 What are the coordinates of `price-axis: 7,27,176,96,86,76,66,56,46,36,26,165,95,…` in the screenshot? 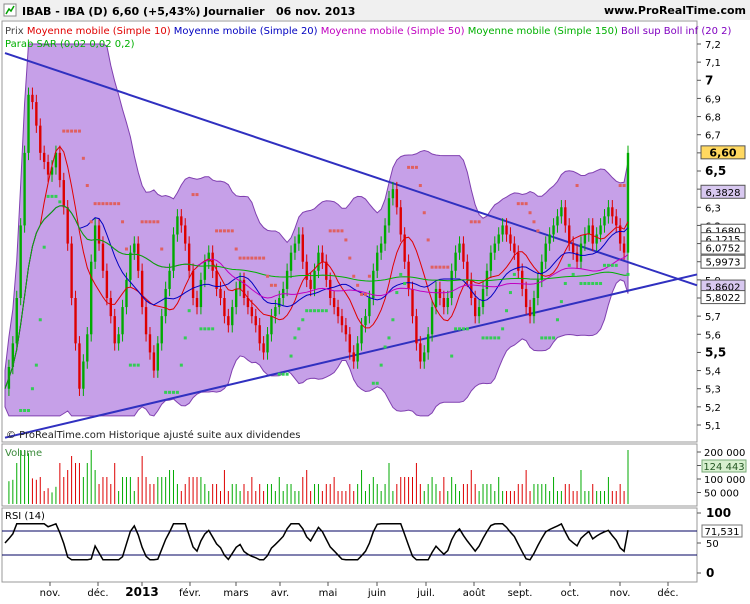 It's located at (721, 236).